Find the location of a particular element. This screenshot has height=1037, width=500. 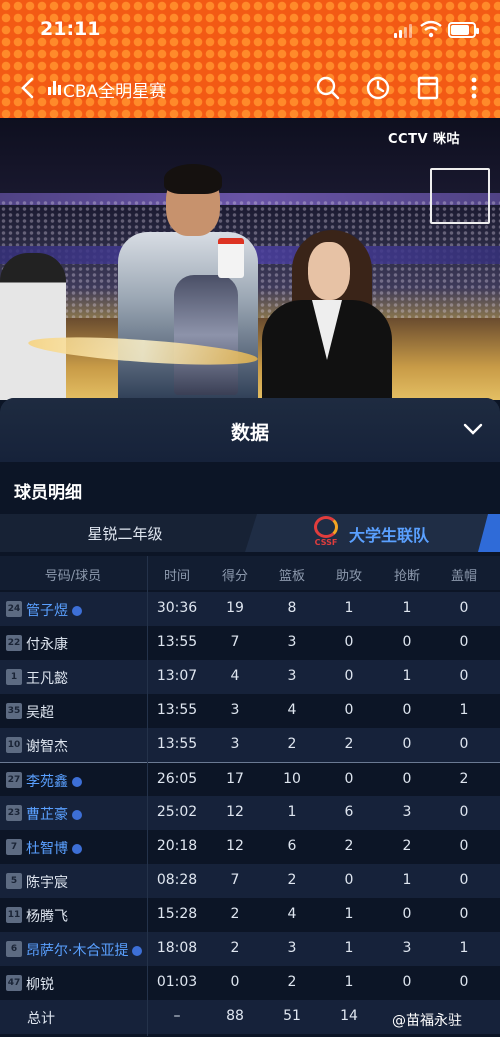

player-name-text: 柳锐 is located at coordinates (40, 985).